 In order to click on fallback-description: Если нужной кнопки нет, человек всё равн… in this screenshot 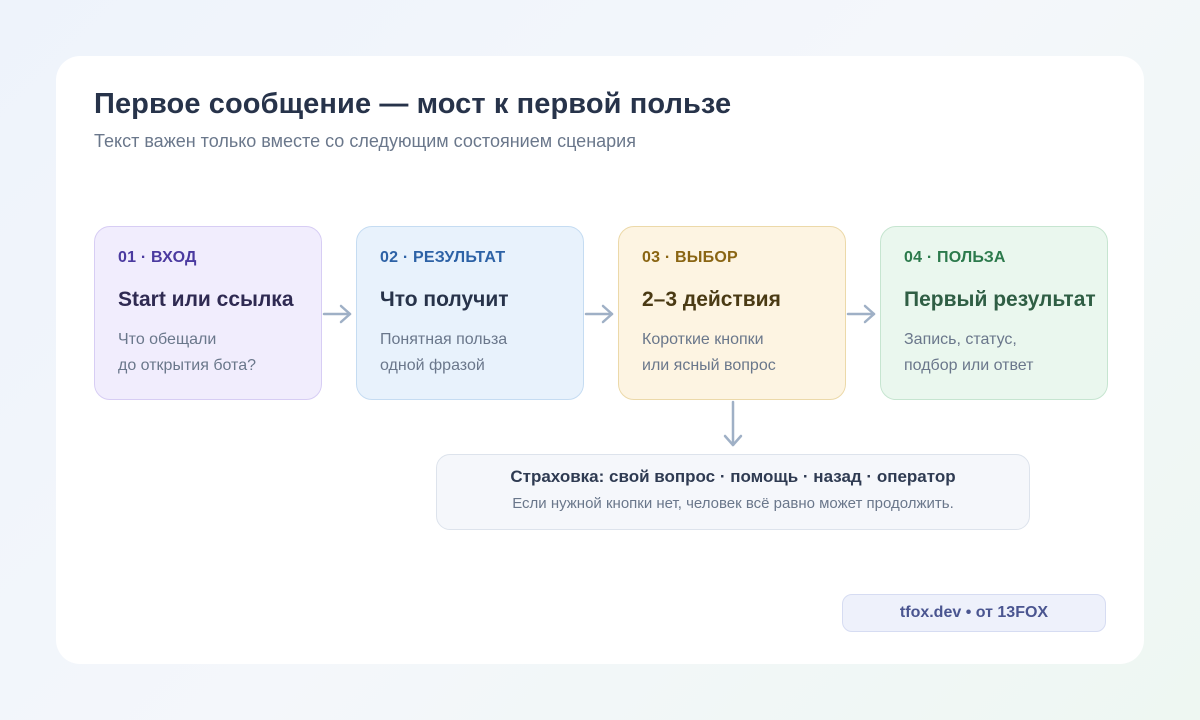, I will do `click(733, 503)`.